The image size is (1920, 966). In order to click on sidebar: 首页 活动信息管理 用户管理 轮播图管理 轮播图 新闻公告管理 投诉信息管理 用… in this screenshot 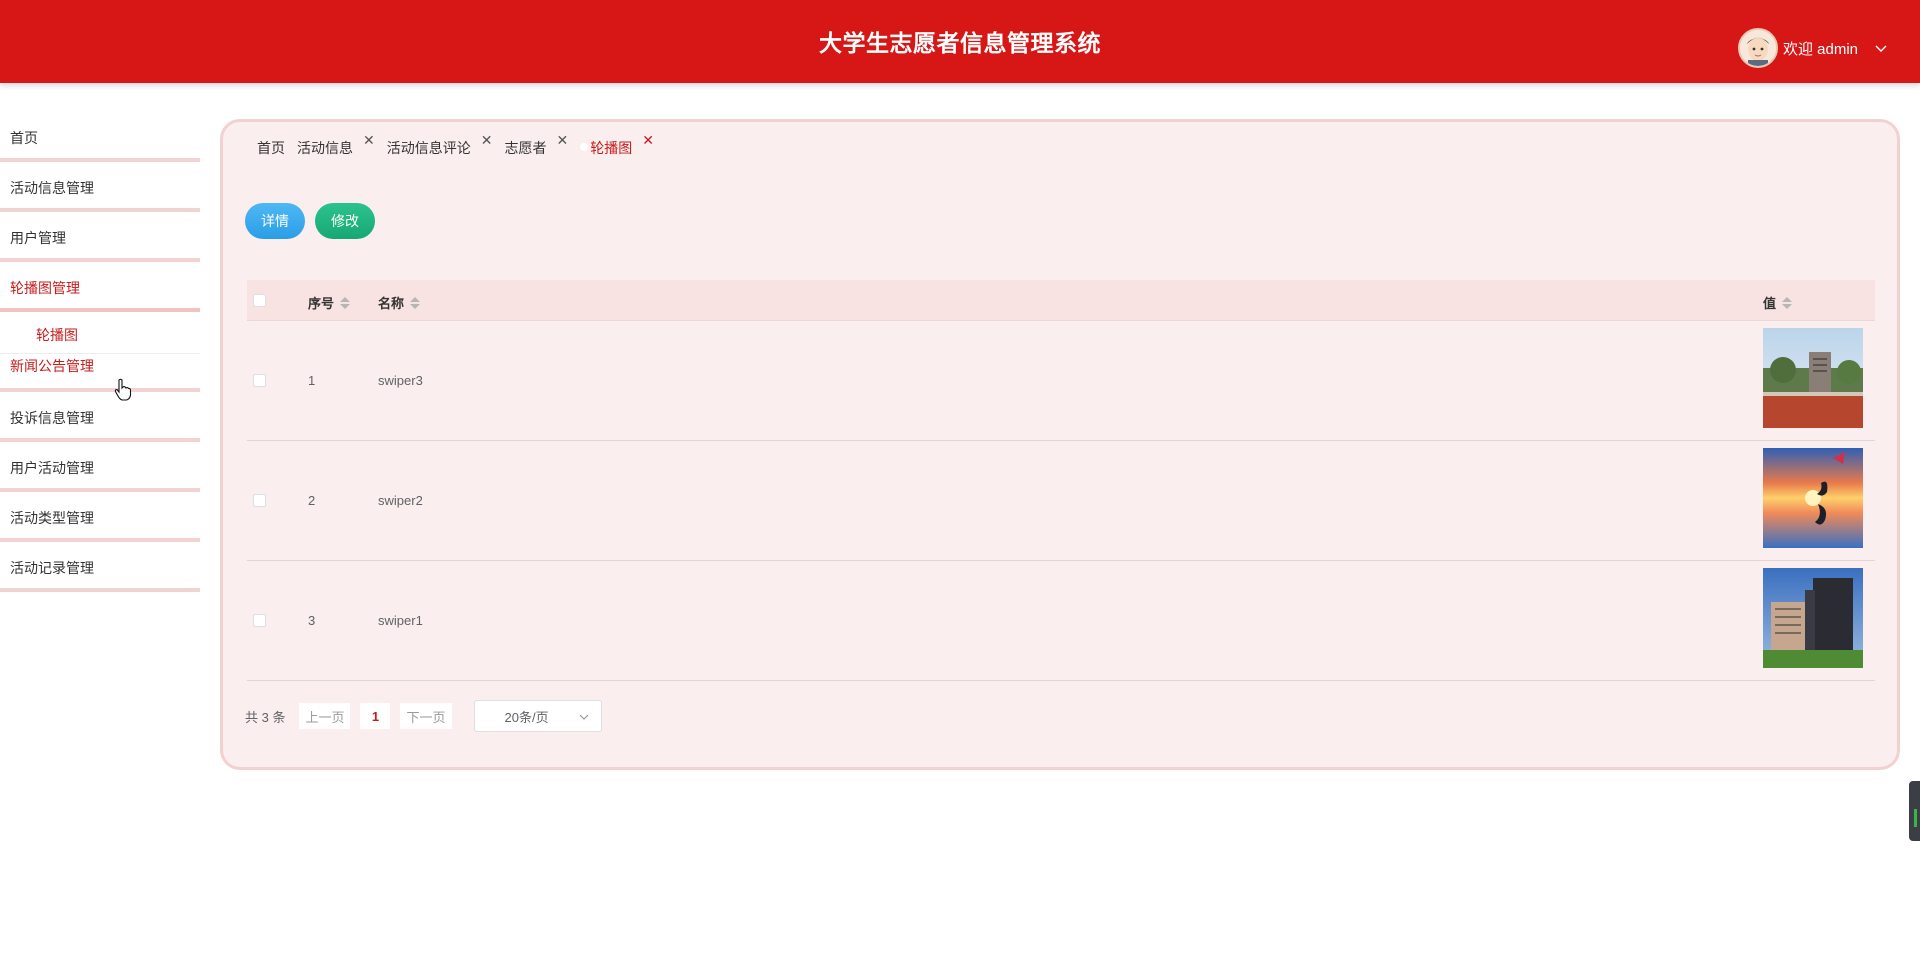, I will do `click(100, 352)`.